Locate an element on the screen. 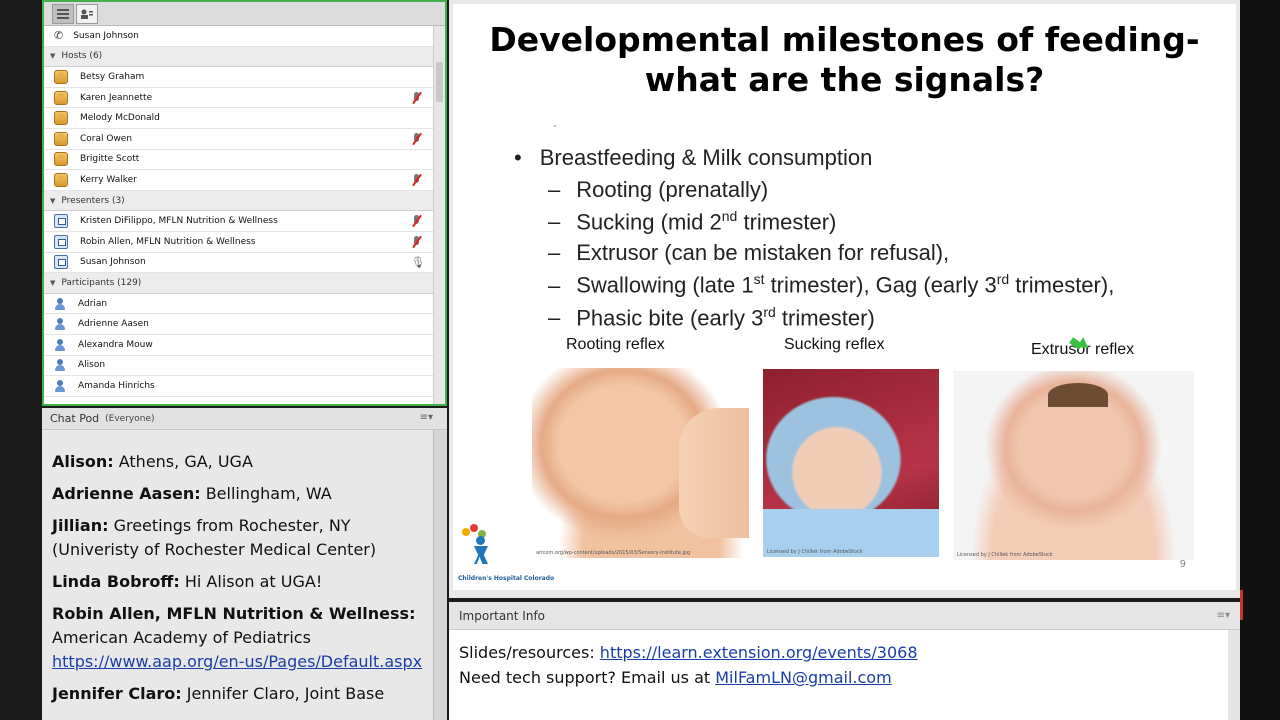  bullet-text: trimester), Gag (early 3 is located at coordinates (880, 285).